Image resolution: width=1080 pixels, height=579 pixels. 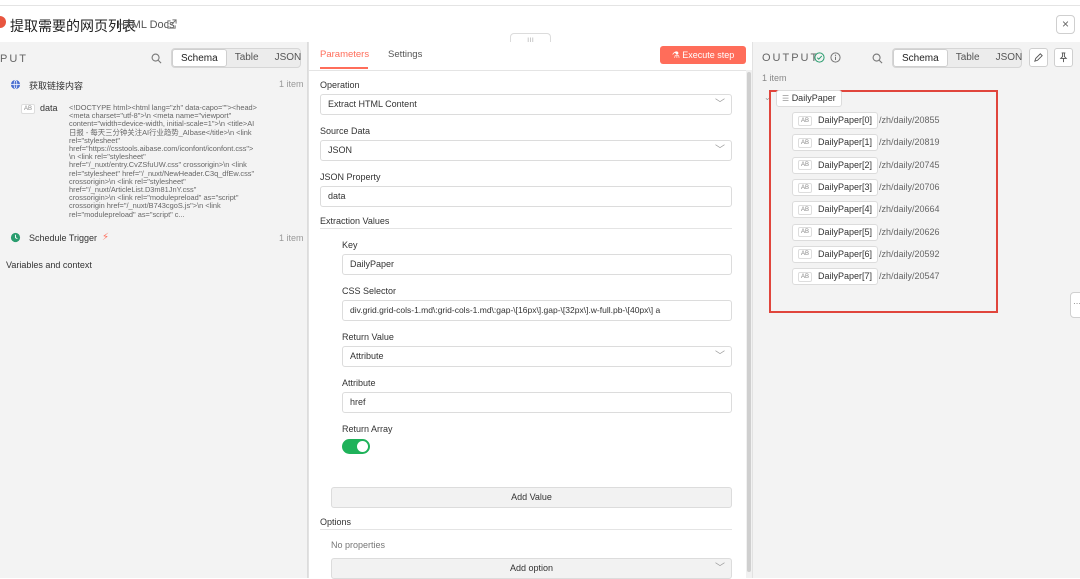 I want to click on close-button: ×, so click(x=1065, y=24).